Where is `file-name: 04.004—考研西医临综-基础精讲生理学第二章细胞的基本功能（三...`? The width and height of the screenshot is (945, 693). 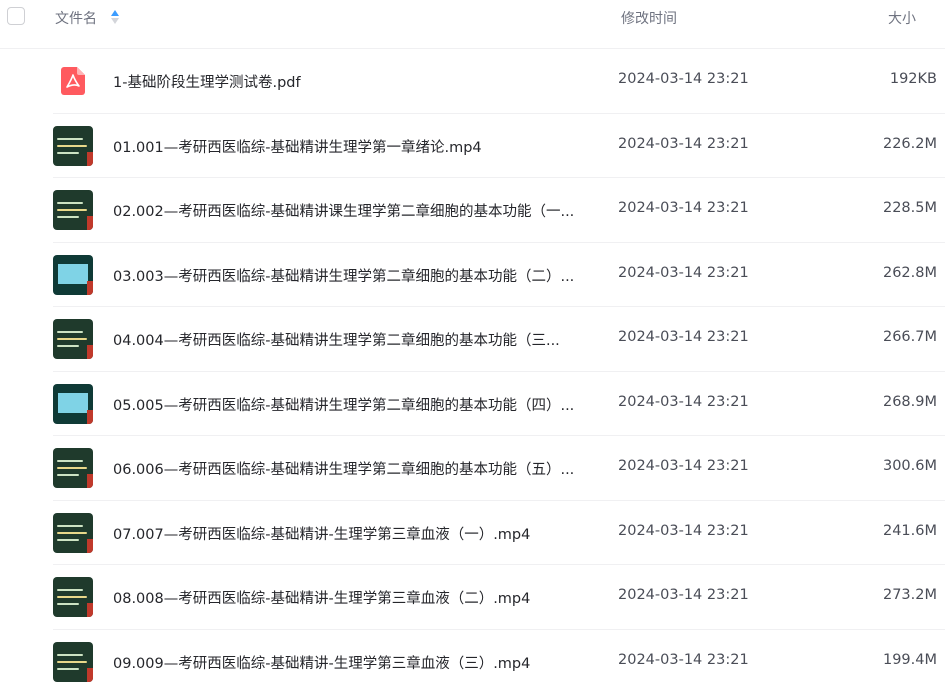 file-name: 04.004—考研西医临综-基础精讲生理学第二章细胞的基本功能（三... is located at coordinates (358, 339).